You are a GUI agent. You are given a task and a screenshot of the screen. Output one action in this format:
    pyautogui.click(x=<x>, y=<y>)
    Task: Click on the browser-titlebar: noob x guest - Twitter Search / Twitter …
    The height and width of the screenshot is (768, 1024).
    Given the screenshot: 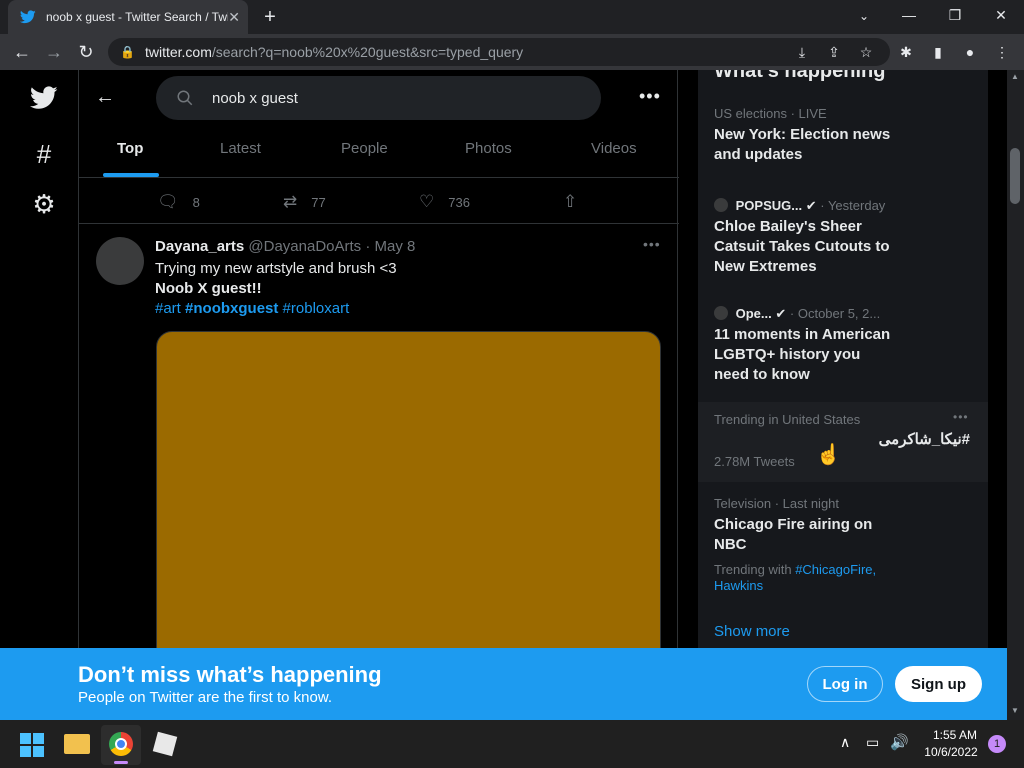 What is the action you would take?
    pyautogui.click(x=512, y=17)
    